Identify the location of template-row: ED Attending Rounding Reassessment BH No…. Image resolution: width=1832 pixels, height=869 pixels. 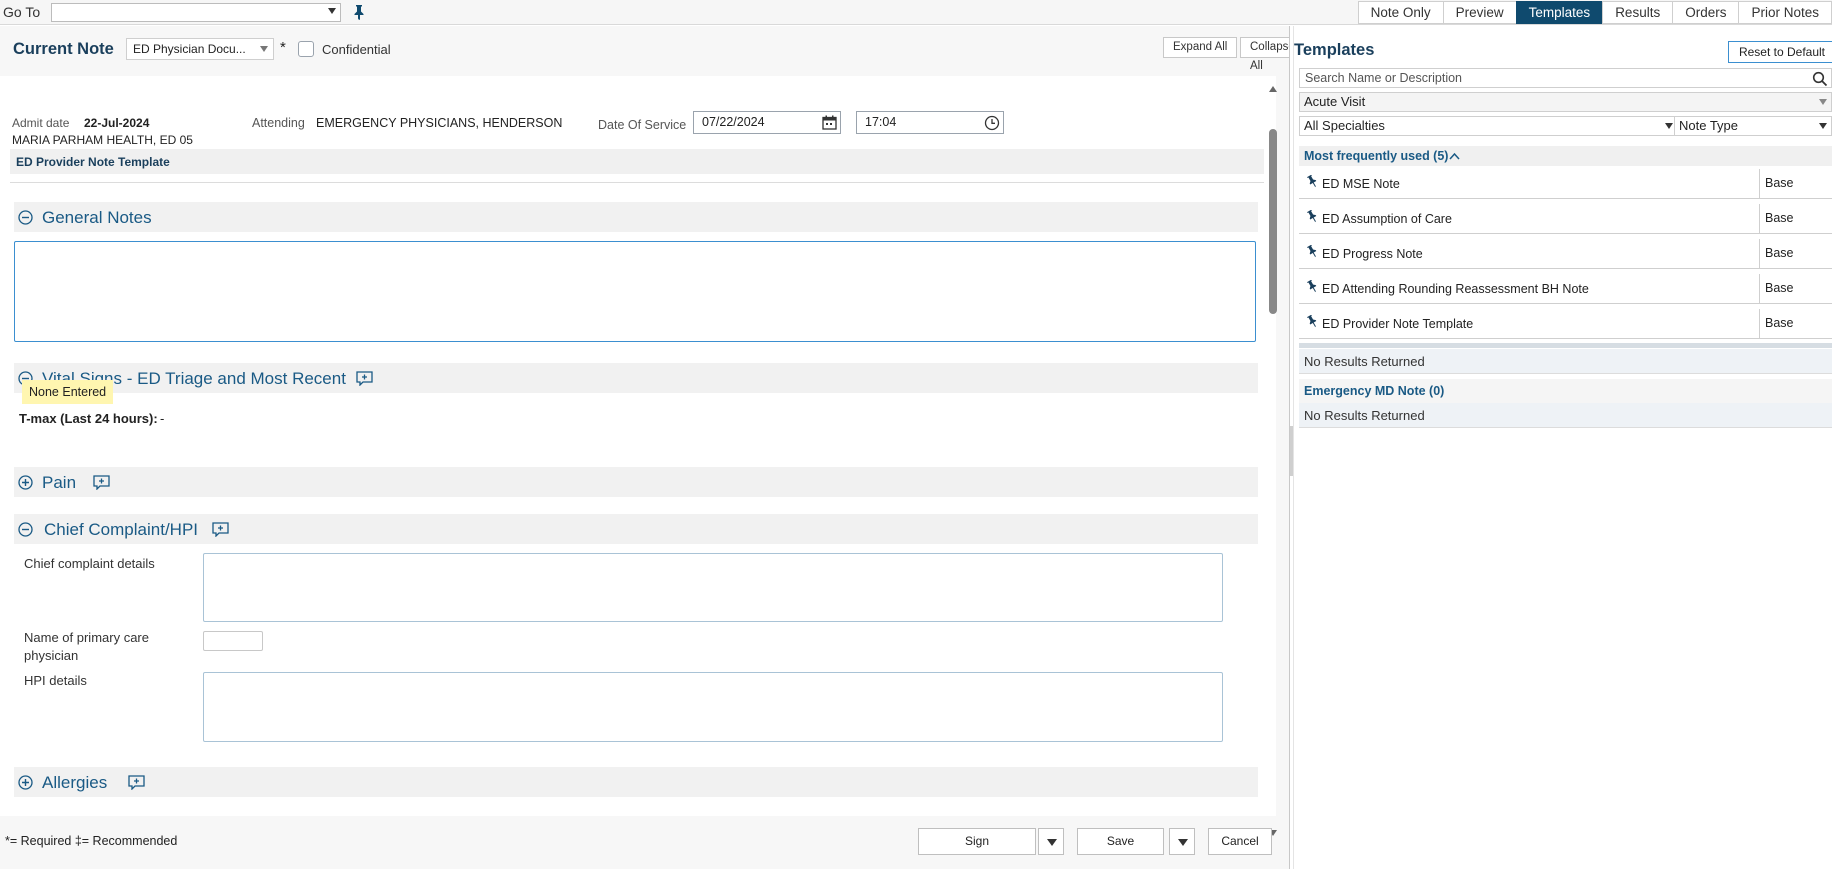
(1565, 289).